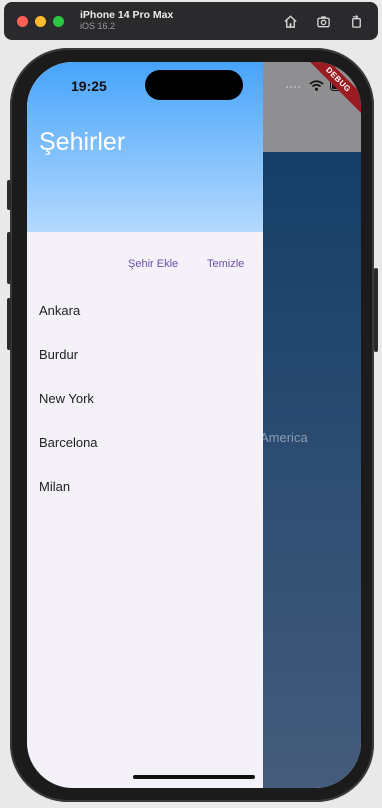 The image size is (382, 808). What do you see at coordinates (58, 21) in the screenshot?
I see `zoom-window-button` at bounding box center [58, 21].